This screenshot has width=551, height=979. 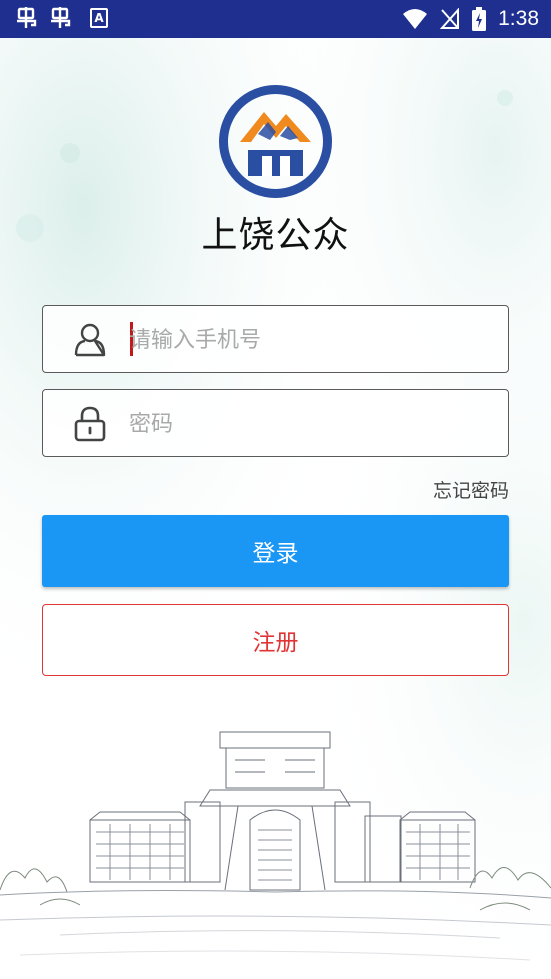 I want to click on login-button: 登录, so click(x=275, y=551).